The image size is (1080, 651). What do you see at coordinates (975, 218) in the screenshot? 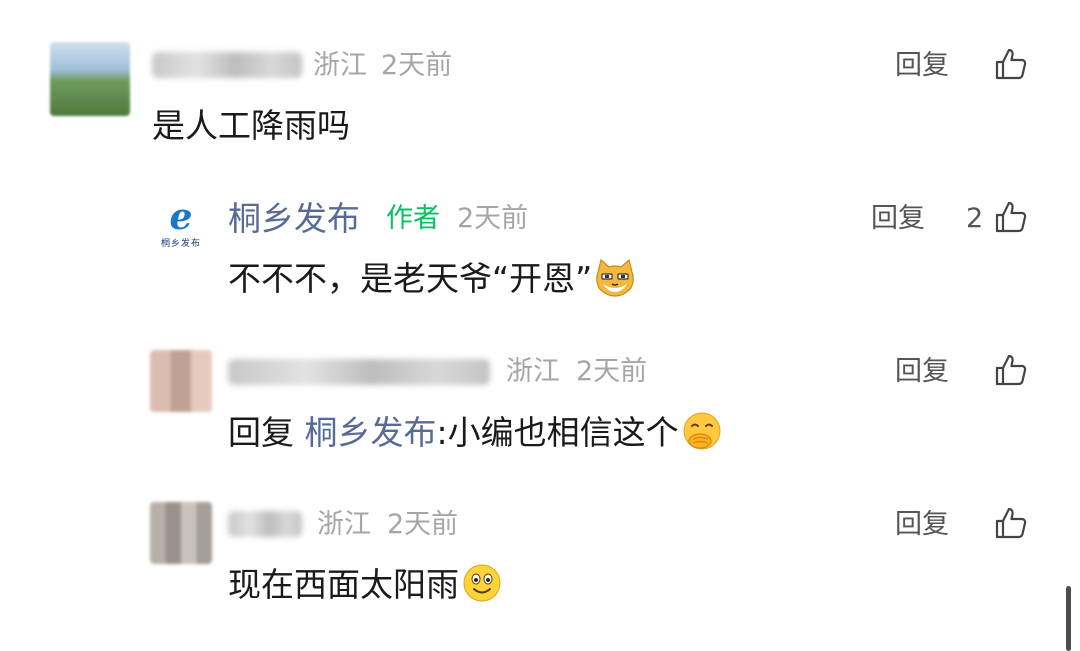
I see `like-count: 2` at bounding box center [975, 218].